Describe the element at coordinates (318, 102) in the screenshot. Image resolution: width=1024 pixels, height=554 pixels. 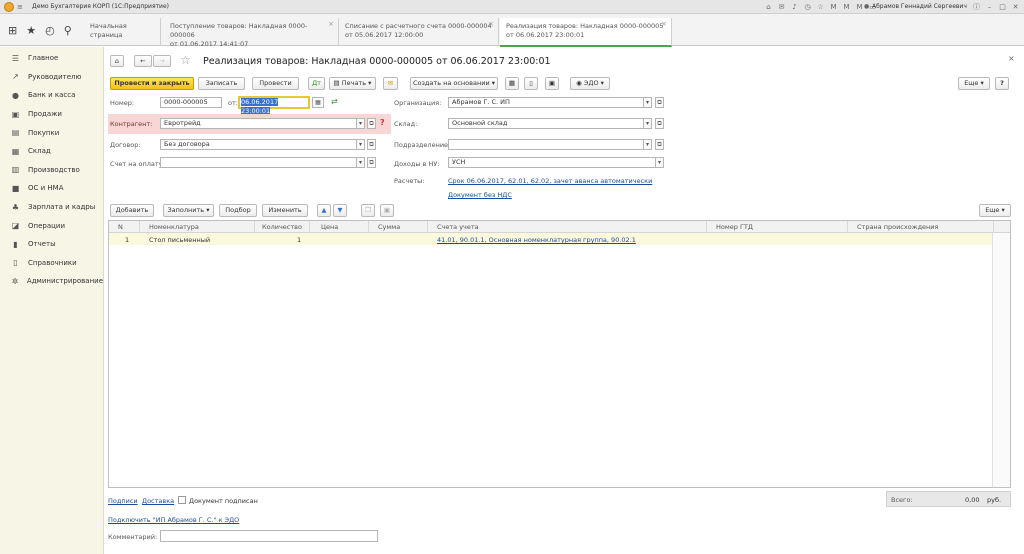
I see `calendar-icon: ▦` at that location.